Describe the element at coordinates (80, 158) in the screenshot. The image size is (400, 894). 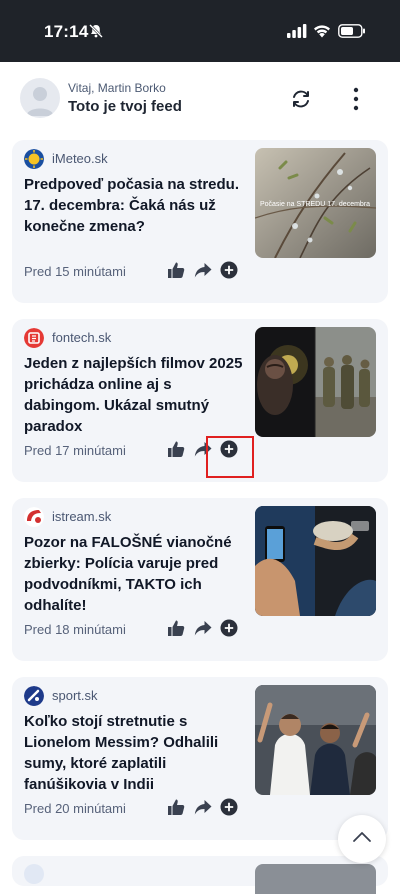
I see `article-source: iMeteo.sk` at that location.